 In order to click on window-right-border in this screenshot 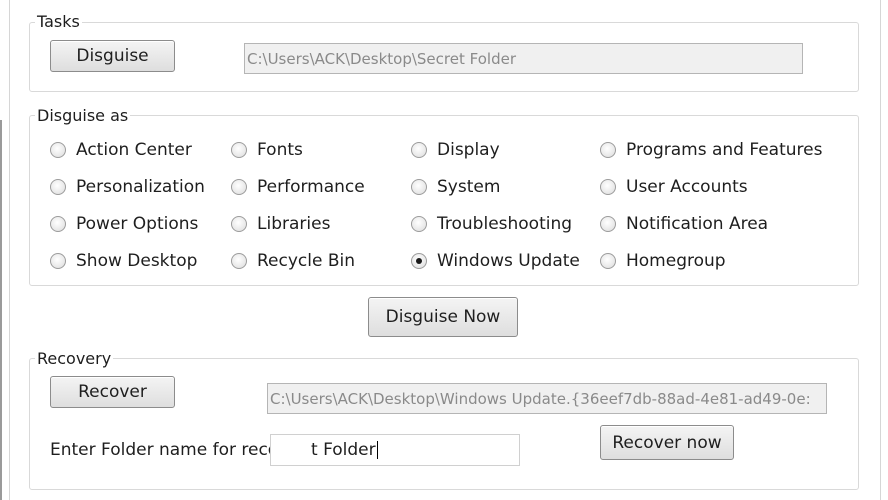, I will do `click(884, 250)`.